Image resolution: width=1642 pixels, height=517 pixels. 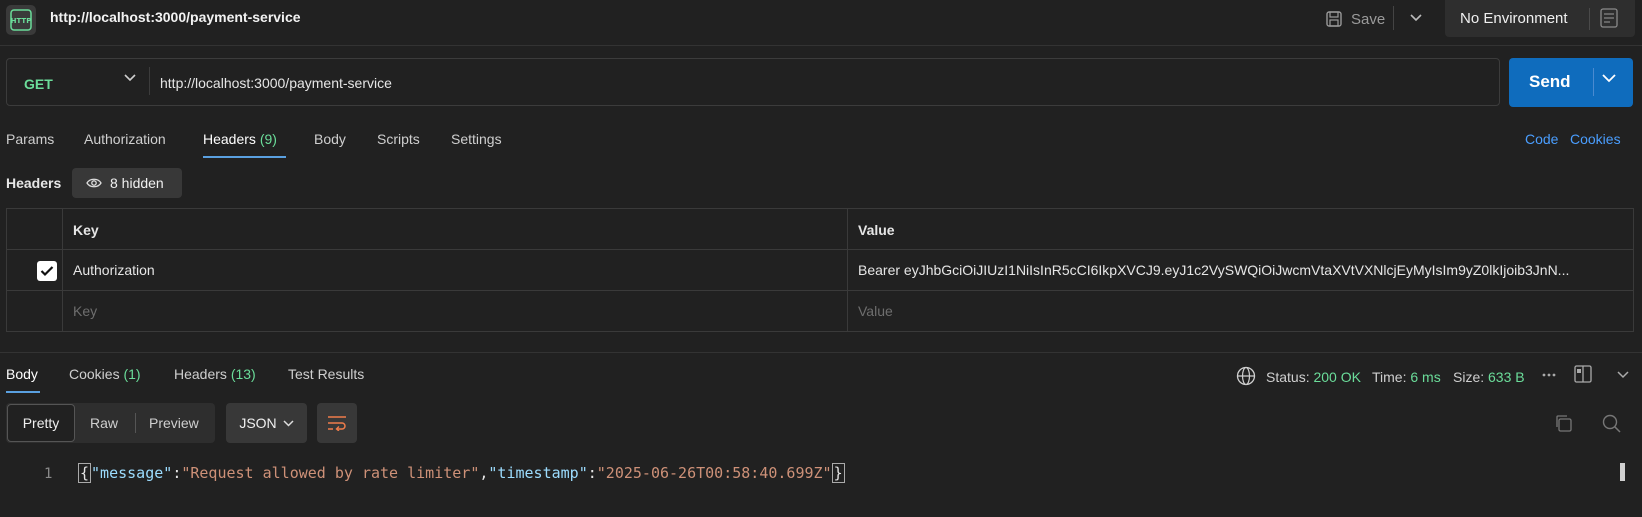 What do you see at coordinates (137, 183) in the screenshot?
I see `hidden-count-label: 8 hidden` at bounding box center [137, 183].